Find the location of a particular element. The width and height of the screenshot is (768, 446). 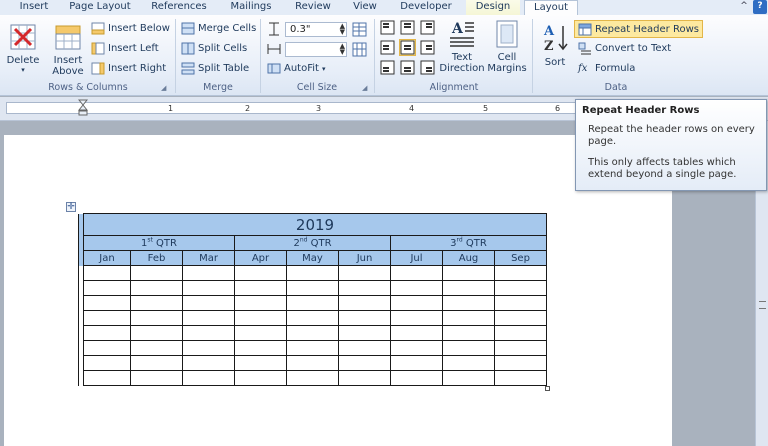

cell-size-launcher-icon: ◢ is located at coordinates (366, 88).